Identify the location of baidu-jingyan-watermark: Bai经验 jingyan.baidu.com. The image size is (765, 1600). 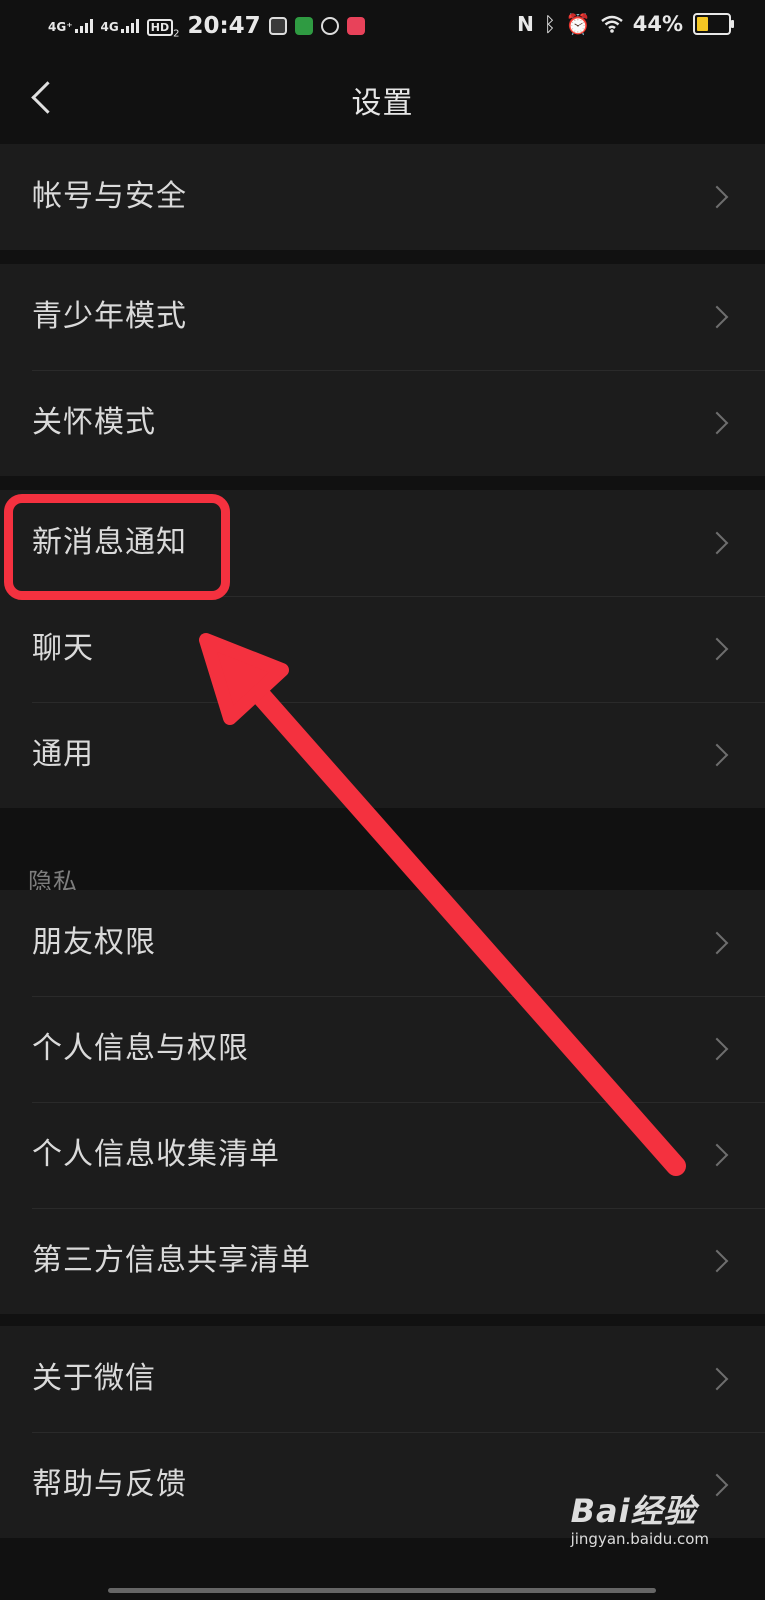
(640, 1517).